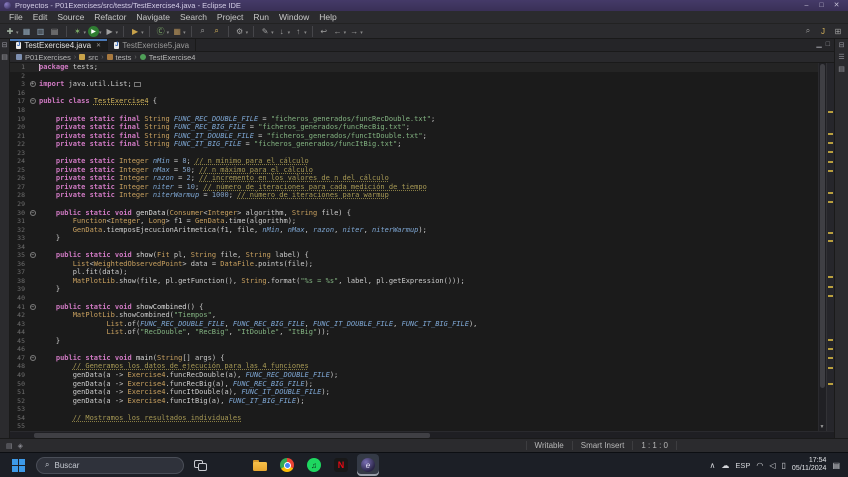 This screenshot has height=477, width=848. I want to click on new-java-class-icon-dropdown: ▾, so click(168, 33).